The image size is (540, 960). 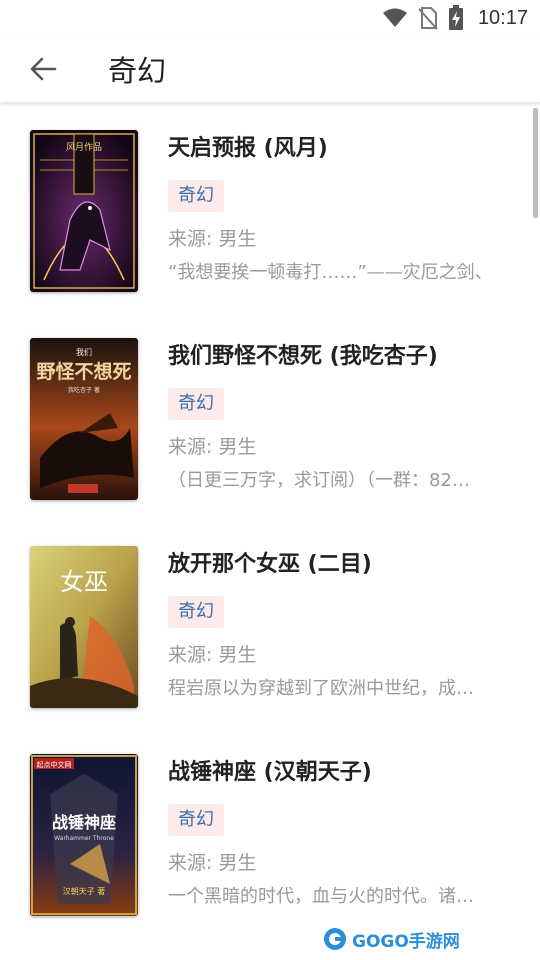 I want to click on cover-brand: 起点中文网, so click(x=54, y=764).